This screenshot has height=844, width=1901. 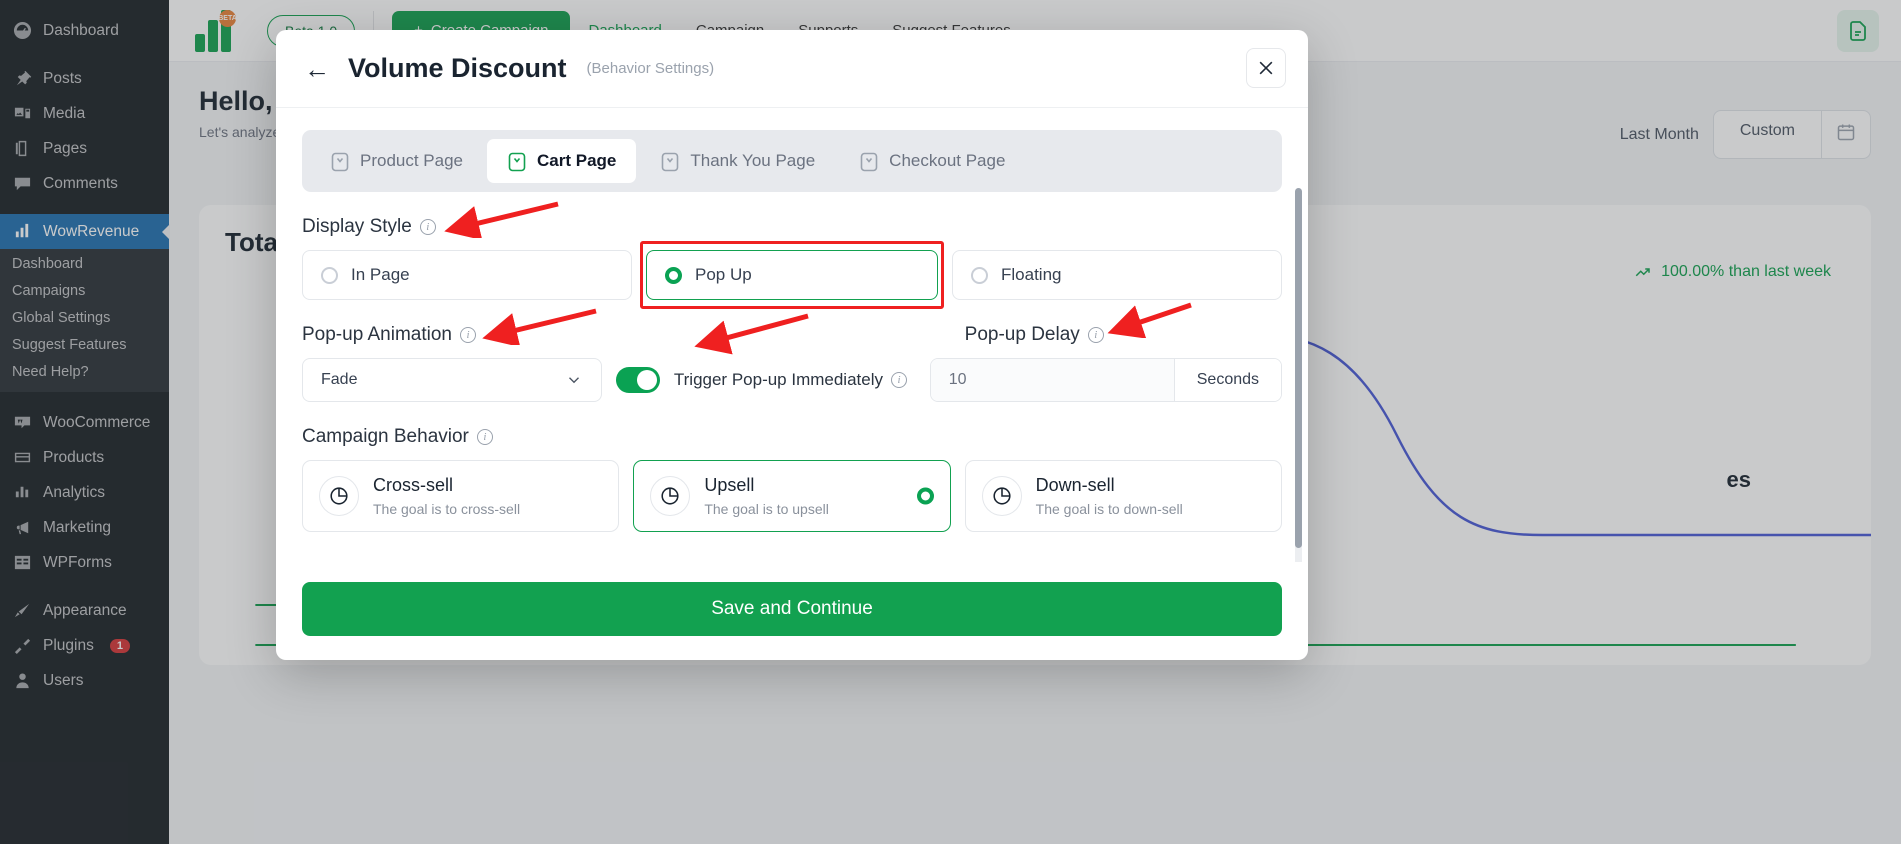 I want to click on tab-label: Cart Page, so click(x=577, y=160).